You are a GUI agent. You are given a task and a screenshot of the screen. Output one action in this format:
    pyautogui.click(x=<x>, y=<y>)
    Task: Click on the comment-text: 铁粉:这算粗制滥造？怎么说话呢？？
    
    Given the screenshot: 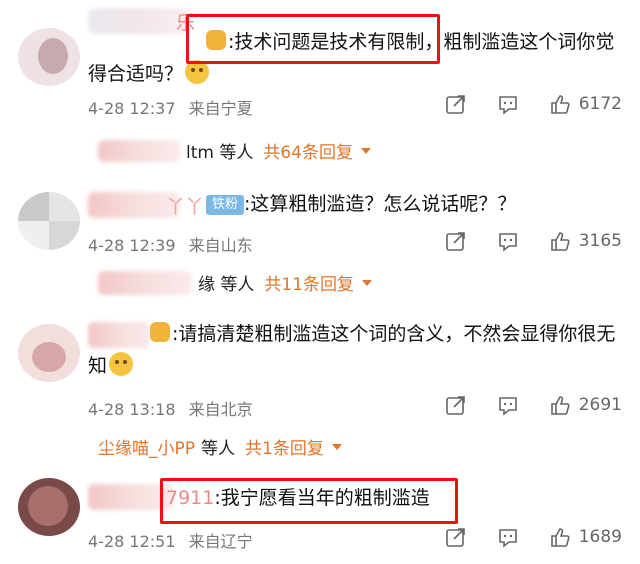 What is the action you would take?
    pyautogui.click(x=423, y=204)
    